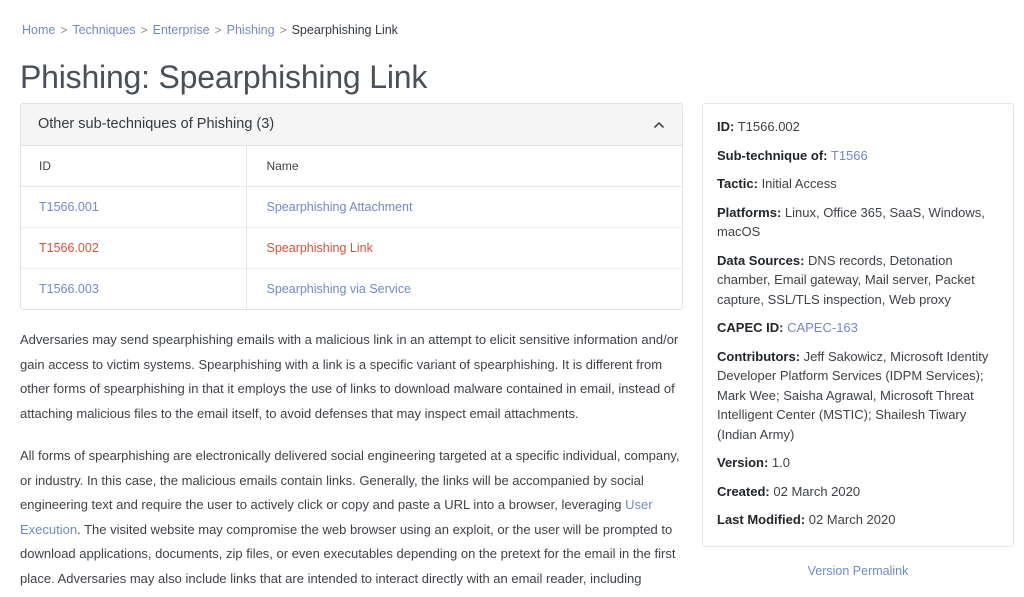 The height and width of the screenshot is (597, 1024). What do you see at coordinates (133, 288) in the screenshot?
I see `cell-id: T1566.003` at bounding box center [133, 288].